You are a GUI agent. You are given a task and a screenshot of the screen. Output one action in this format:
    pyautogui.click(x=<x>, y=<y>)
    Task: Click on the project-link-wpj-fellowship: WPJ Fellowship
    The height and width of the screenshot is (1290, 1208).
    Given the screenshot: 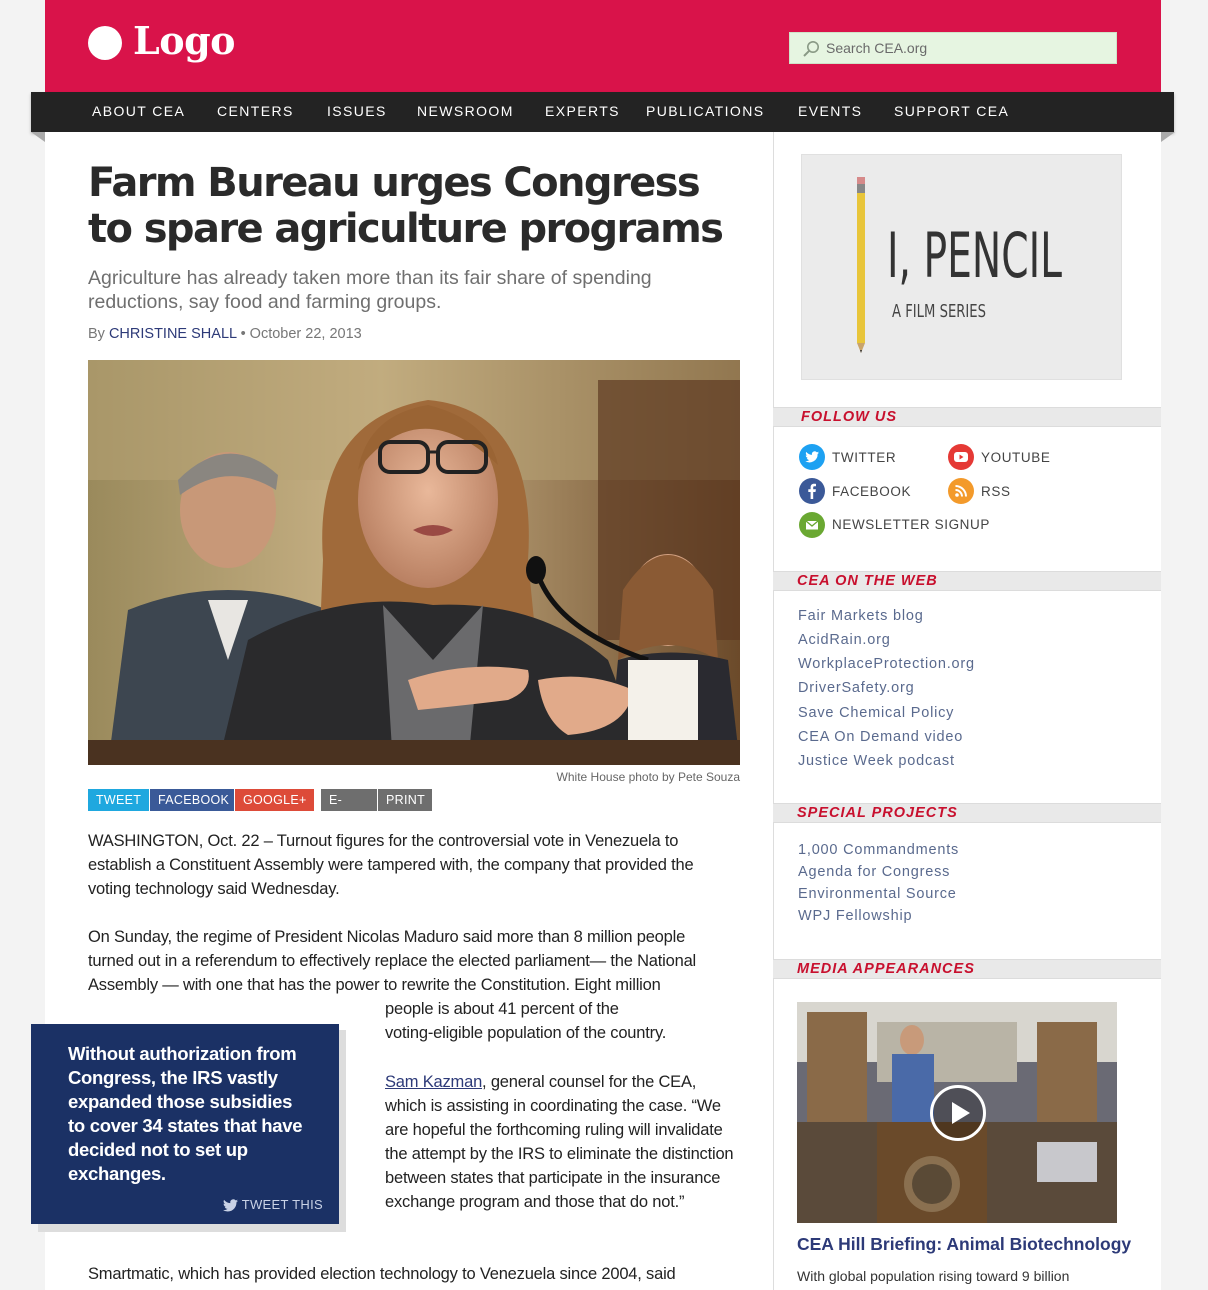 What is the action you would take?
    pyautogui.click(x=855, y=916)
    